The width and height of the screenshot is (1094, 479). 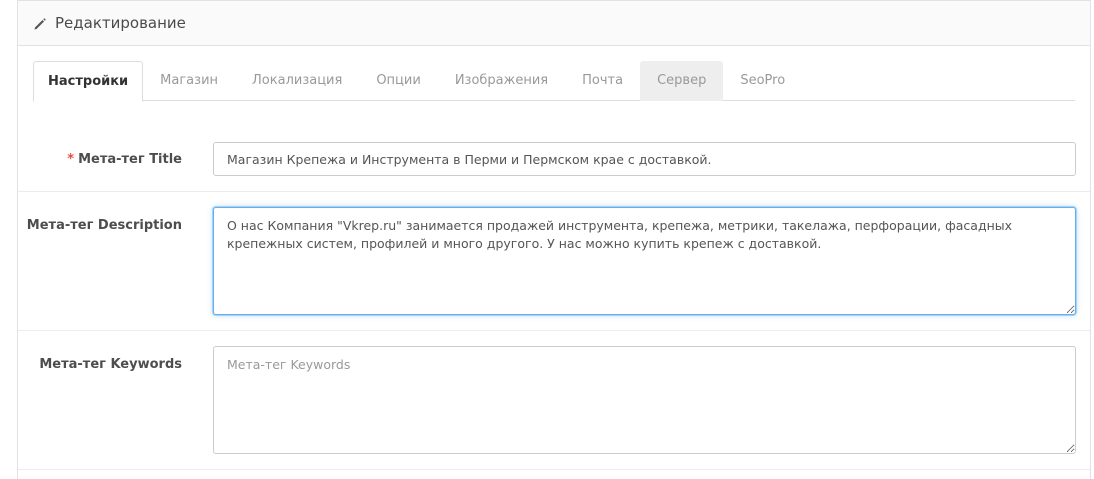 What do you see at coordinates (130, 159) in the screenshot?
I see `meta-title-label-text: Мета-тег Title` at bounding box center [130, 159].